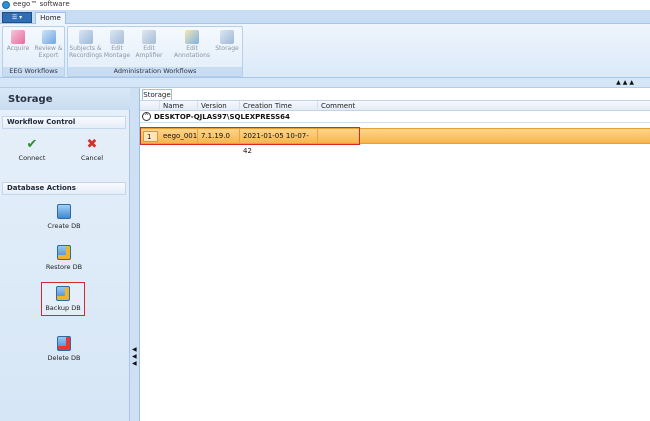 The image size is (650, 421). Describe the element at coordinates (192, 52) in the screenshot. I see `edit-annotations-label: Edit Annotations` at that location.